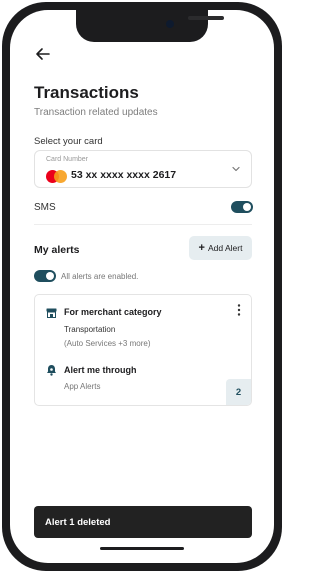 This screenshot has height=573, width=320. What do you see at coordinates (90, 329) in the screenshot?
I see `alert-category: Transportation` at bounding box center [90, 329].